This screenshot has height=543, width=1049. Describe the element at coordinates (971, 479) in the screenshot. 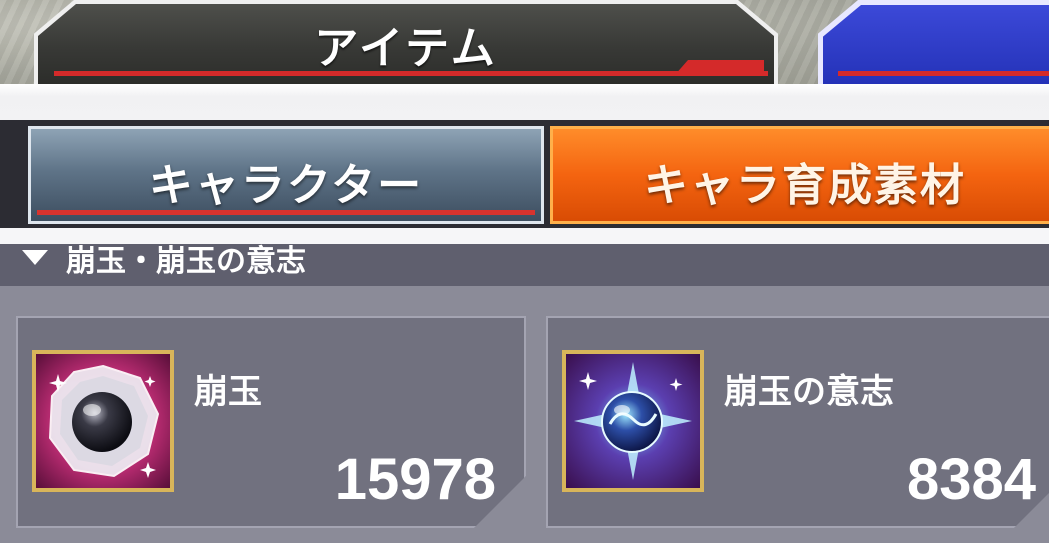

I see `item-count: 8384` at that location.